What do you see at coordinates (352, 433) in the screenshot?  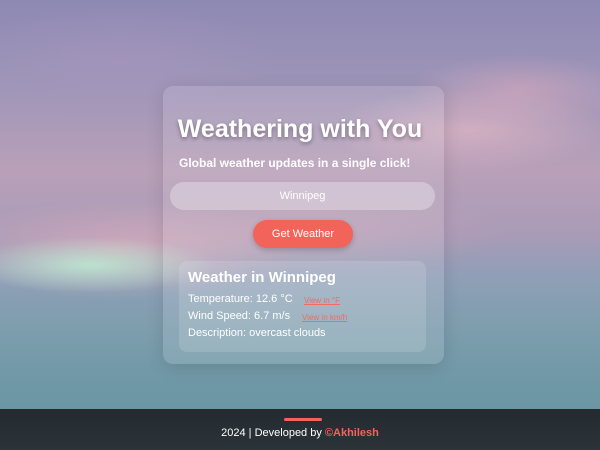 I see `footer-author-link: ©Akhilesh` at bounding box center [352, 433].